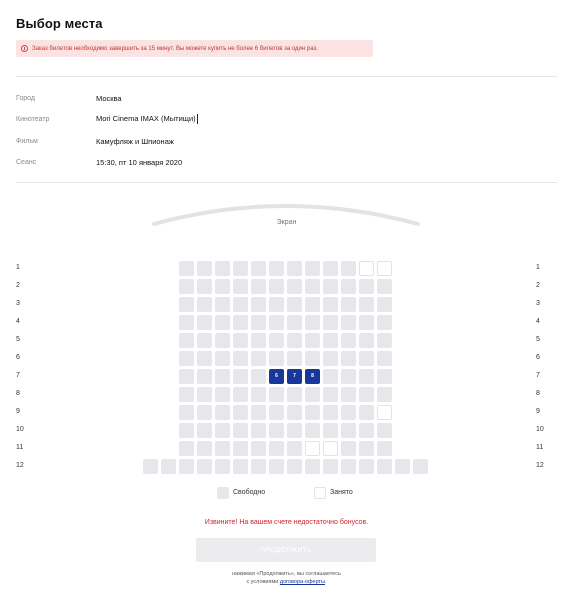 The height and width of the screenshot is (602, 573). I want to click on offer-agreement-link: договора-оферты, so click(302, 582).